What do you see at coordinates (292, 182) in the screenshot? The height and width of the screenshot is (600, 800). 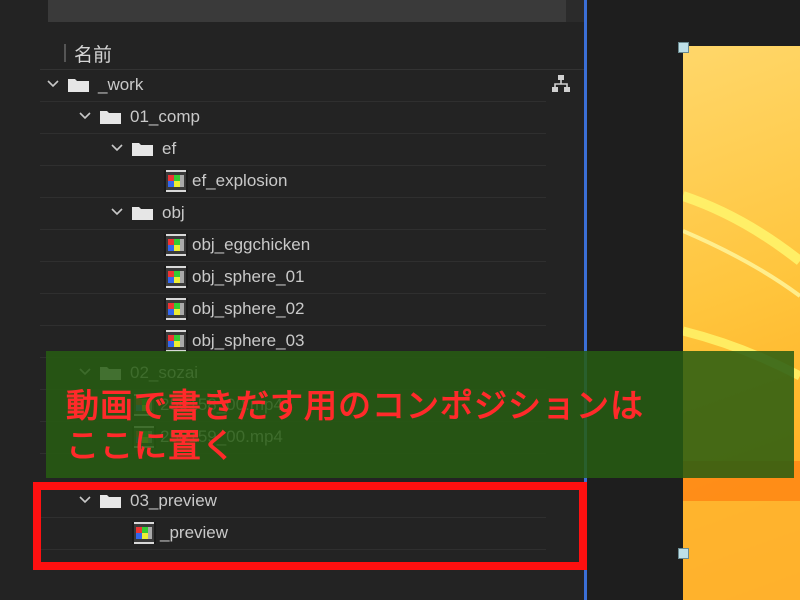 I see `tree-row-item: ef_explosion` at bounding box center [292, 182].